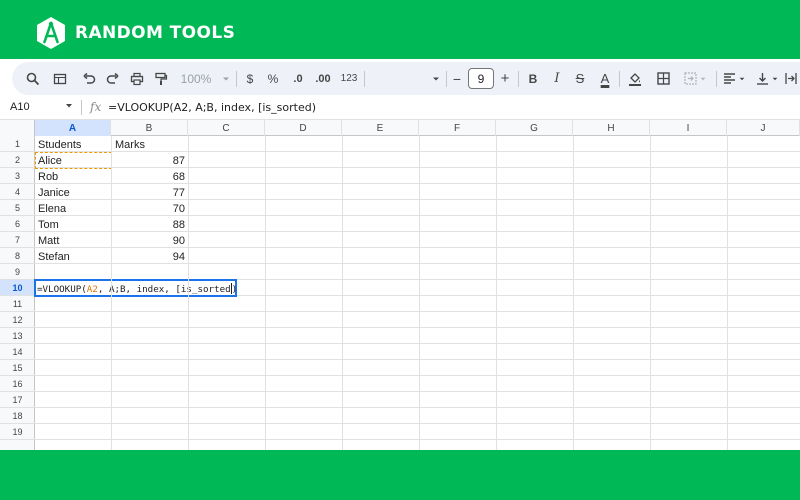 This screenshot has height=500, width=800. What do you see at coordinates (17, 160) in the screenshot?
I see `row-header-2: 2` at bounding box center [17, 160].